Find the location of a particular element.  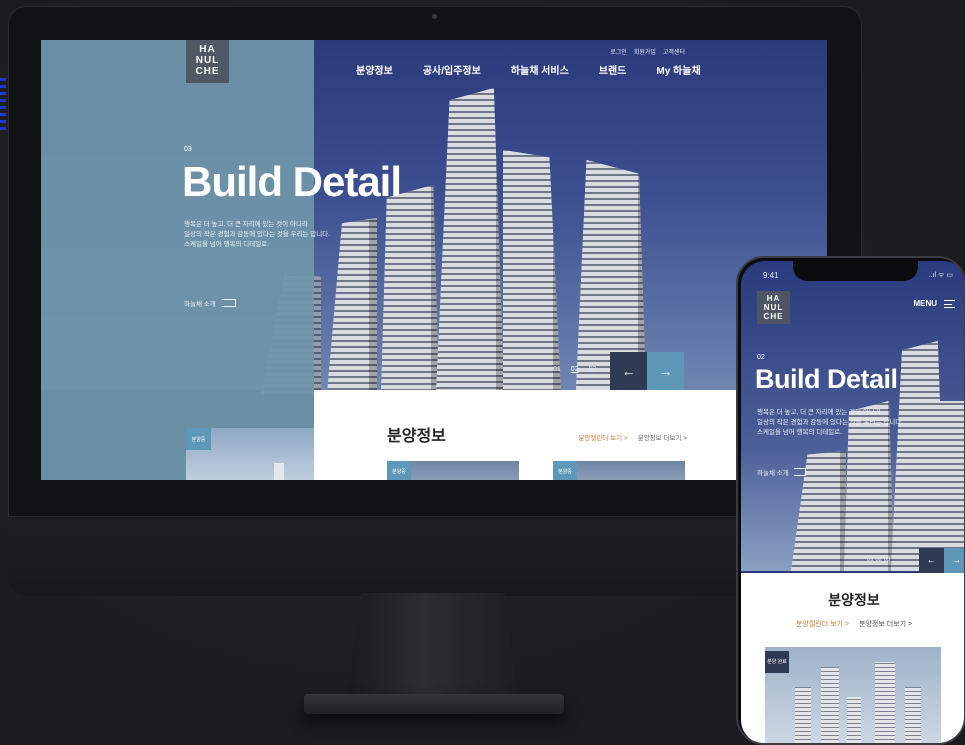

nav-item-service: 하늘채 서비스 is located at coordinates (540, 69).